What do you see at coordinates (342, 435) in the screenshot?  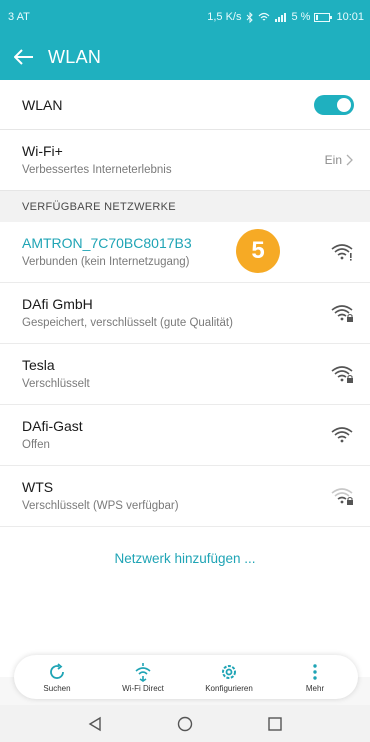 I see `wifi-icon` at bounding box center [342, 435].